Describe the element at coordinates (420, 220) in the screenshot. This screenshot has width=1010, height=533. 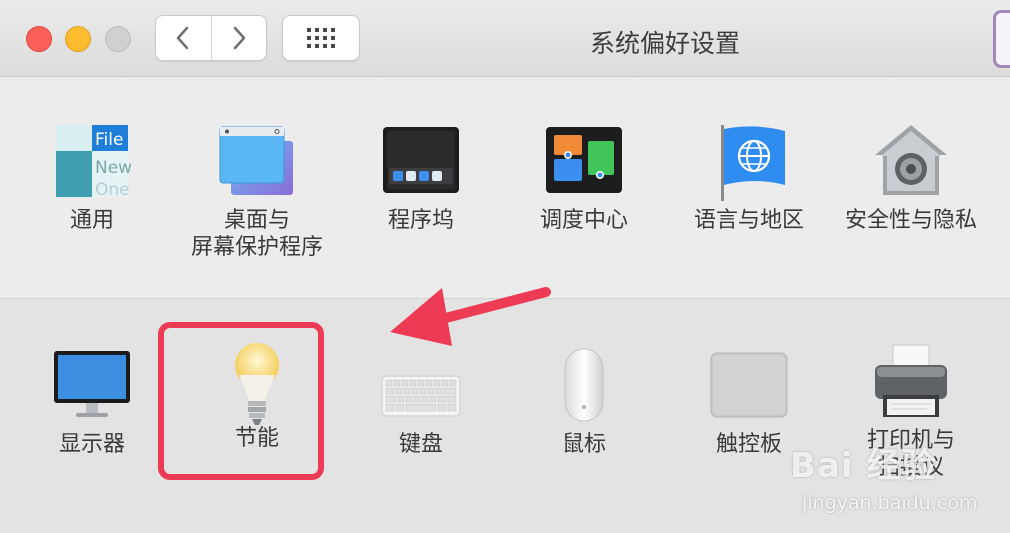
I see `pref-dock-label: 程序坞` at that location.